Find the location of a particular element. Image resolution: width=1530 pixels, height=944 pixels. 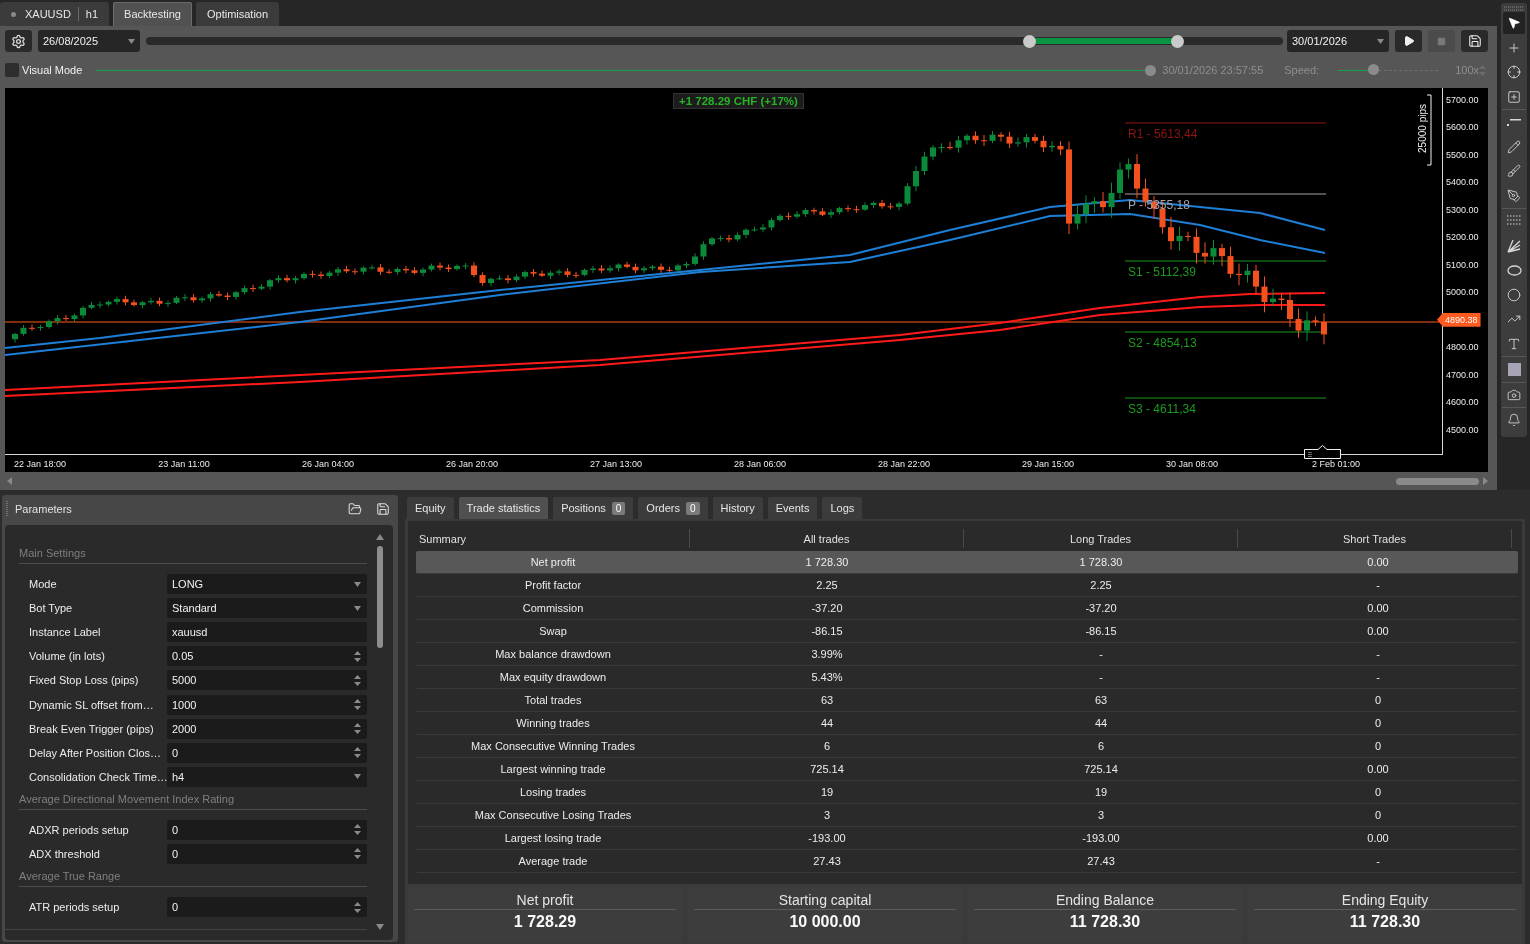

scroll-handle-icon is located at coordinates (1322, 452).